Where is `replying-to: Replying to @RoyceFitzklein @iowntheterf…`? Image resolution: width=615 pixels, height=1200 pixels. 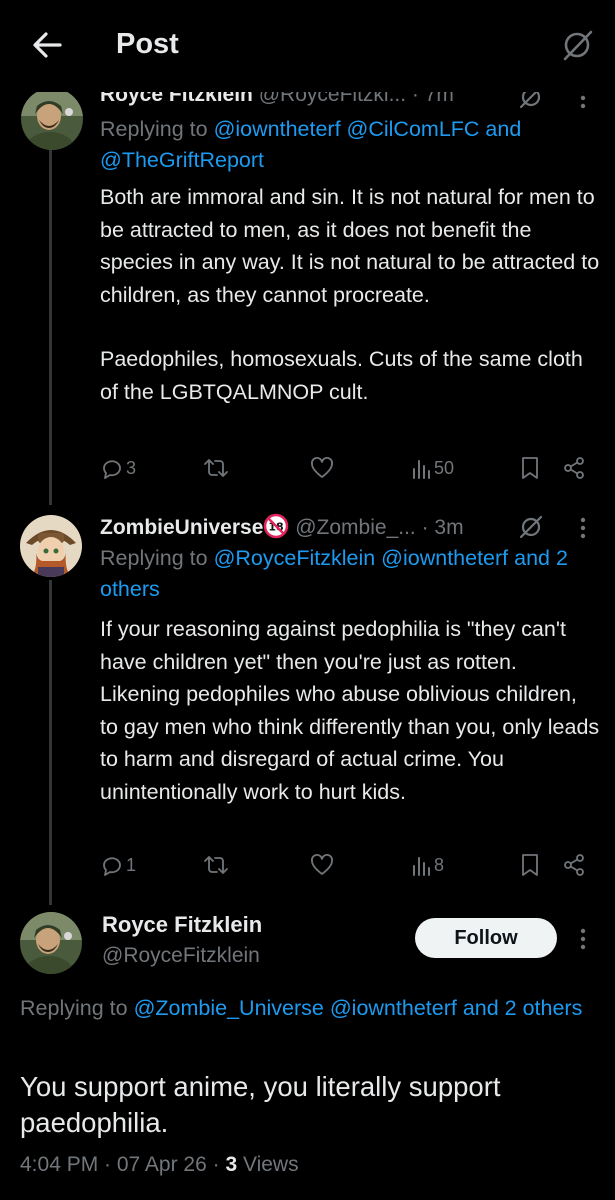 replying-to: Replying to @RoyceFitzklein @iowntheterf… is located at coordinates (334, 573).